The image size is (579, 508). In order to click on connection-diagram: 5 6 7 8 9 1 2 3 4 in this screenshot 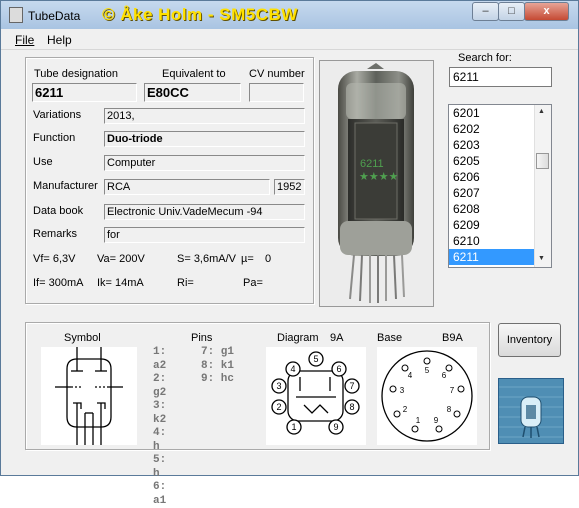, I will do `click(316, 396)`.